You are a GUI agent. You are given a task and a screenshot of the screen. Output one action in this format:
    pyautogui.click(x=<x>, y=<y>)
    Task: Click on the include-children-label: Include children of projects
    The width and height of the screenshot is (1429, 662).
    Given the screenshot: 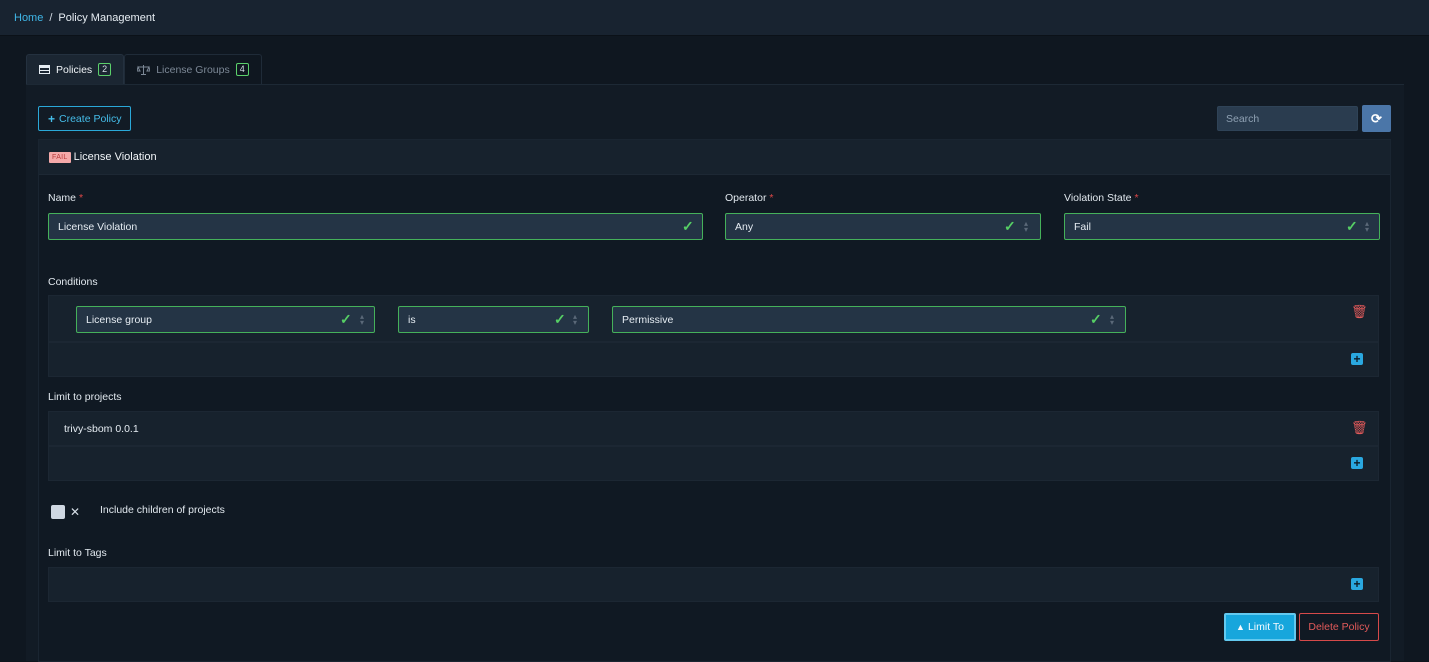 What is the action you would take?
    pyautogui.click(x=162, y=510)
    